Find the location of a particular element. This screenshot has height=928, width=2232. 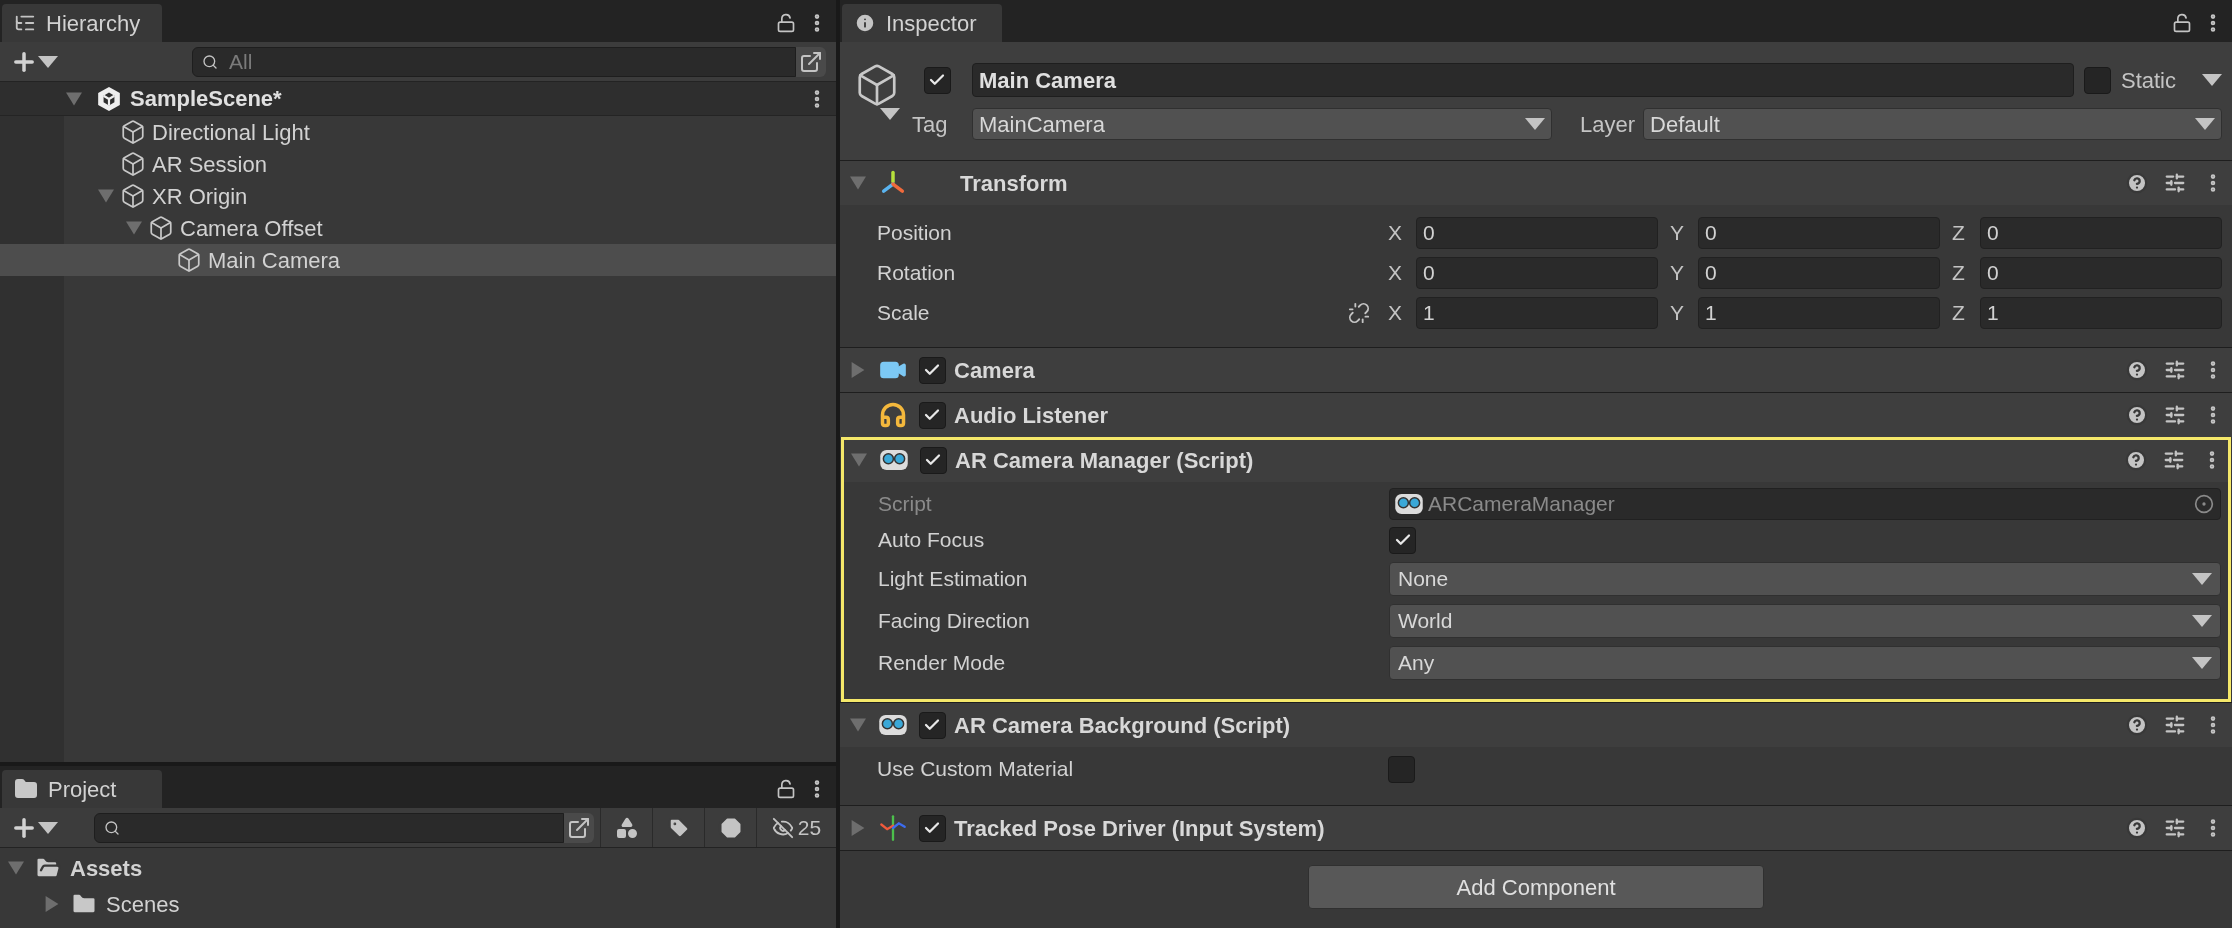

panel-tab: Inspector is located at coordinates (922, 23).